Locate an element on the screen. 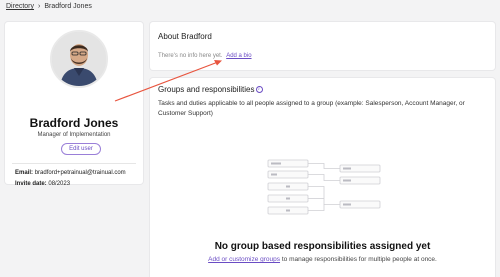 The width and height of the screenshot is (500, 277). breadcrumb-current: Bradford Jones is located at coordinates (68, 6).